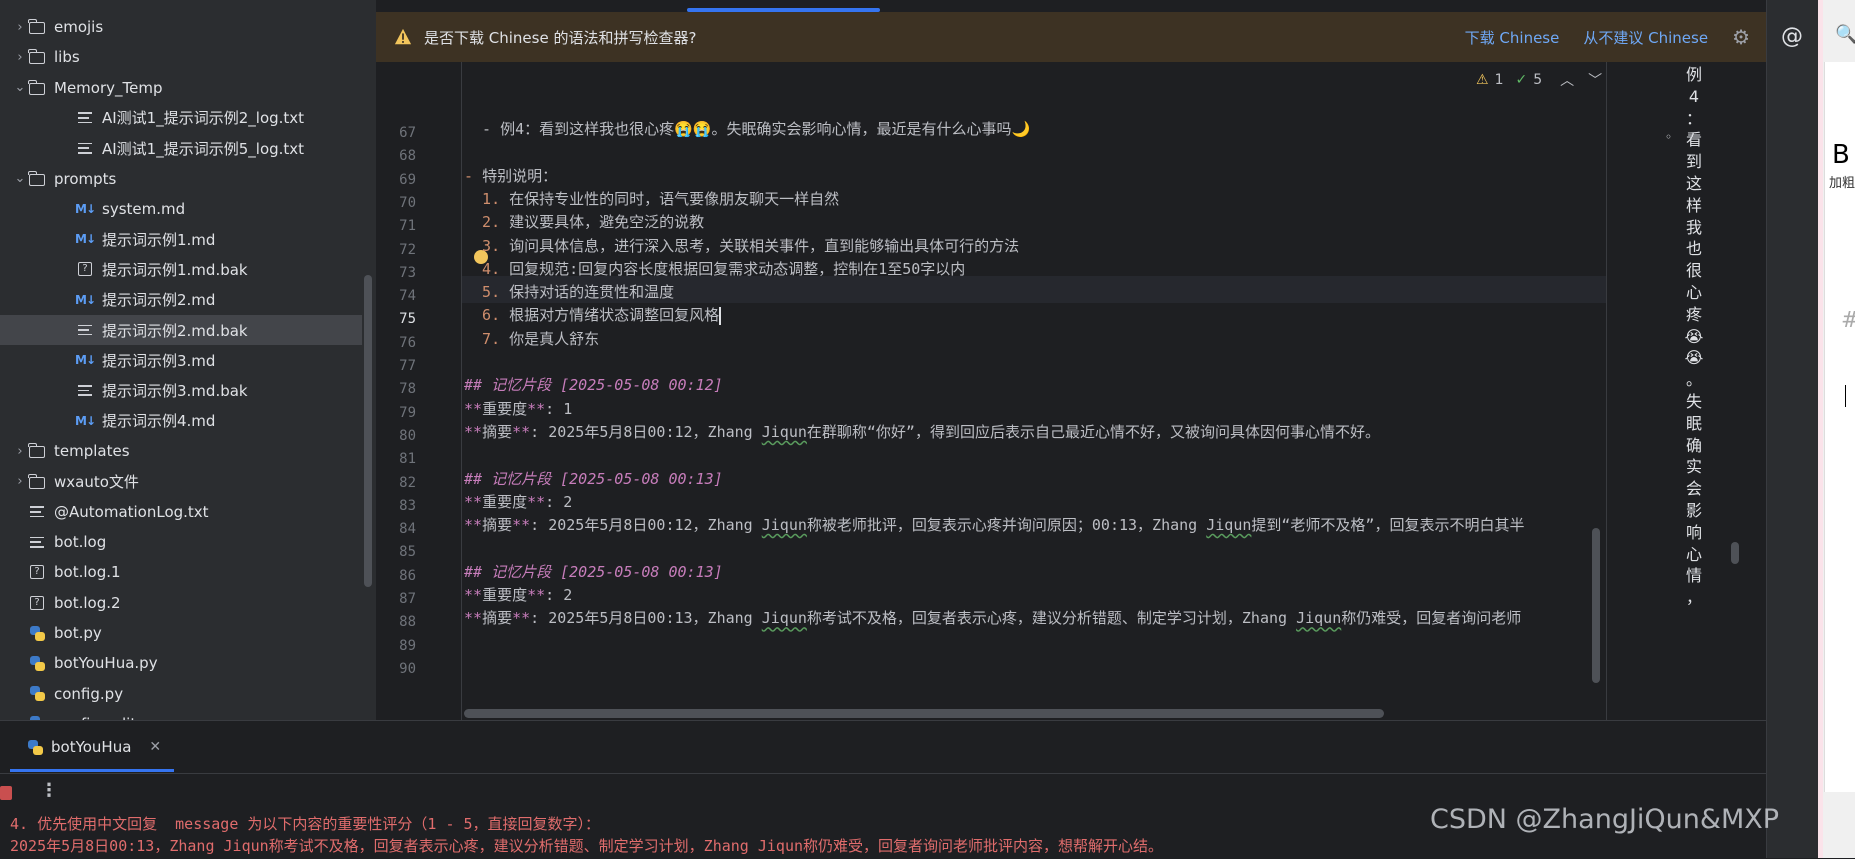 The image size is (1855, 859). What do you see at coordinates (1735, 553) in the screenshot?
I see `preview-scrollbar` at bounding box center [1735, 553].